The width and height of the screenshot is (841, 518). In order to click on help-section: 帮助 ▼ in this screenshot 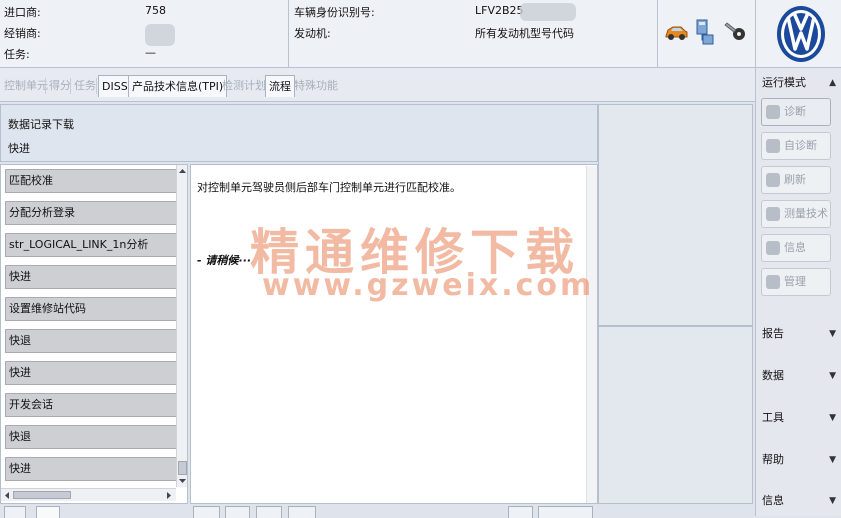, I will do `click(800, 460)`.